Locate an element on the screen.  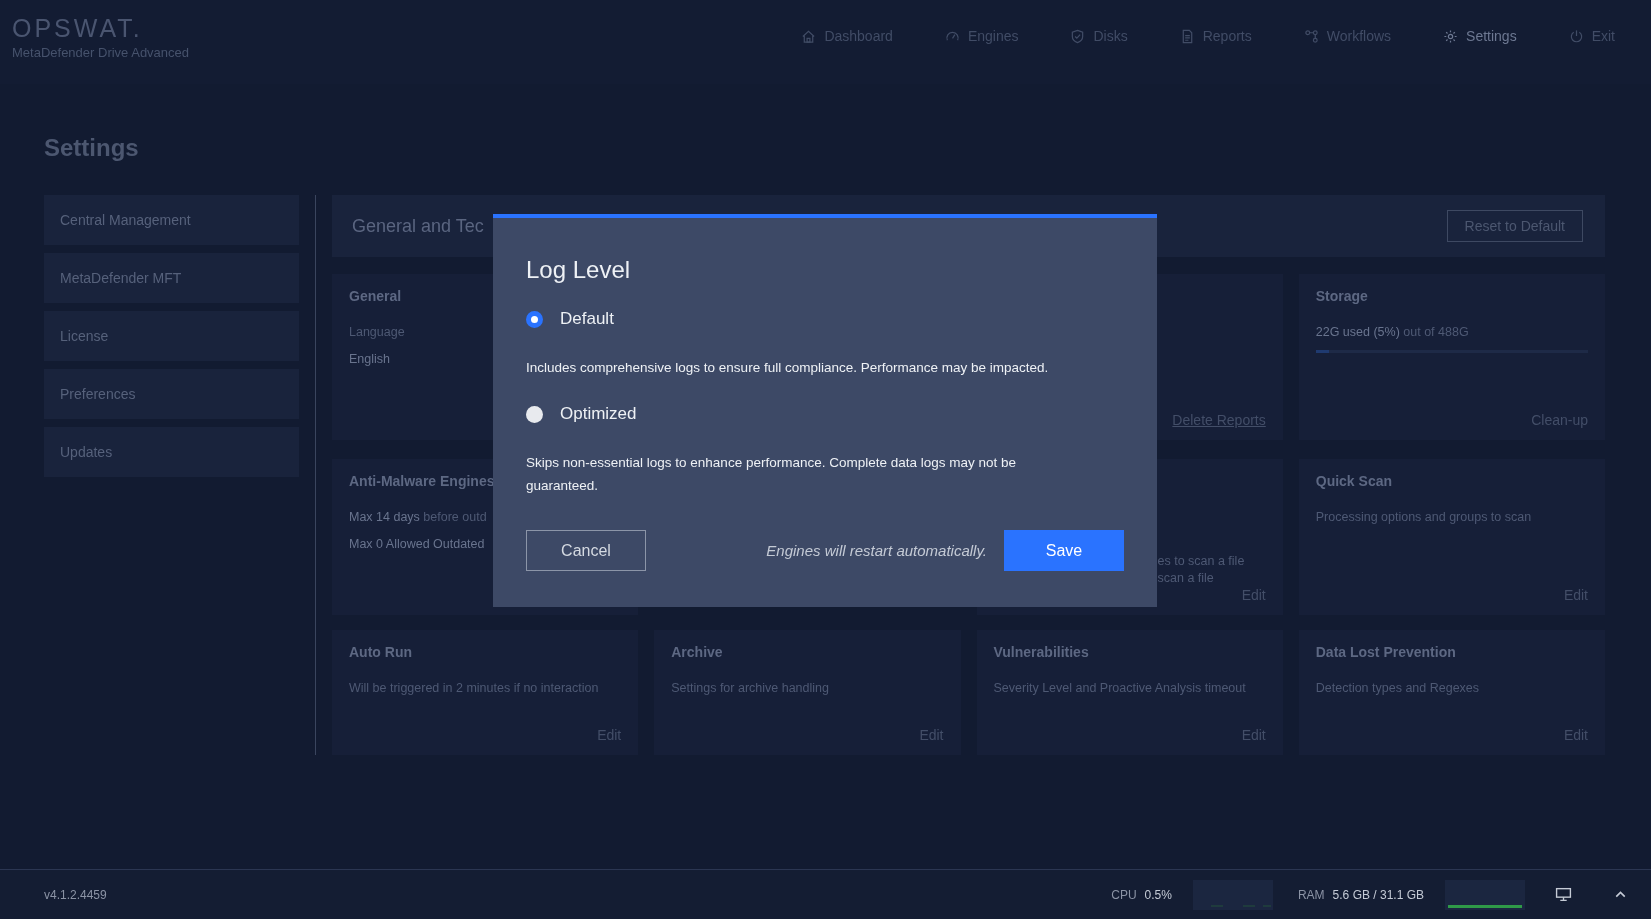
card-text: Severity Level and Proactive Analysis timeout is located at coordinates (1119, 688).